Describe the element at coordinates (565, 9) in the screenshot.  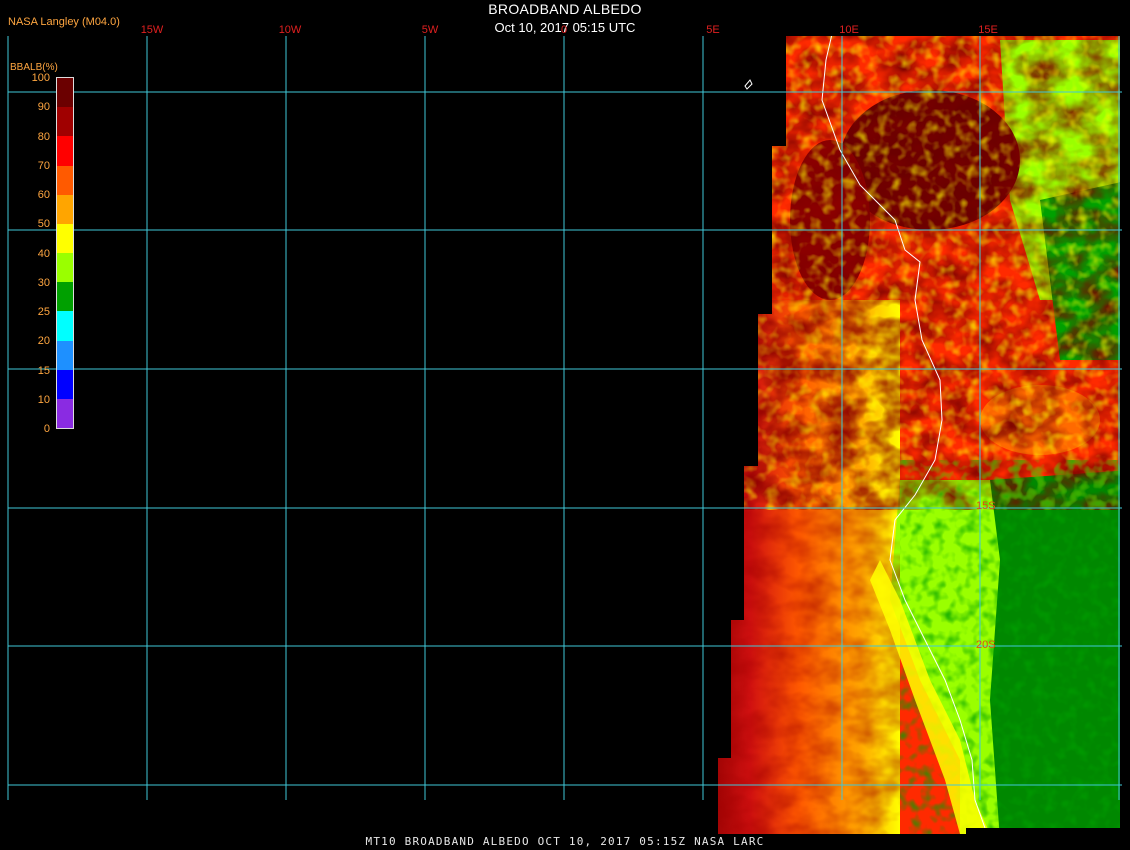
I see `map-title: BROADBAND ALBEDO` at that location.